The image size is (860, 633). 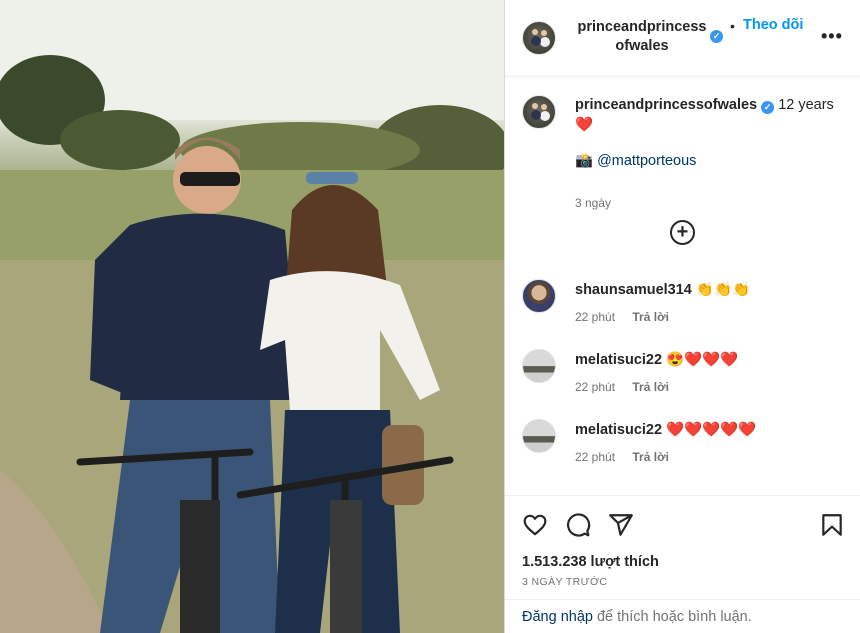 I want to click on speech-bubble-icon, so click(x=578, y=525).